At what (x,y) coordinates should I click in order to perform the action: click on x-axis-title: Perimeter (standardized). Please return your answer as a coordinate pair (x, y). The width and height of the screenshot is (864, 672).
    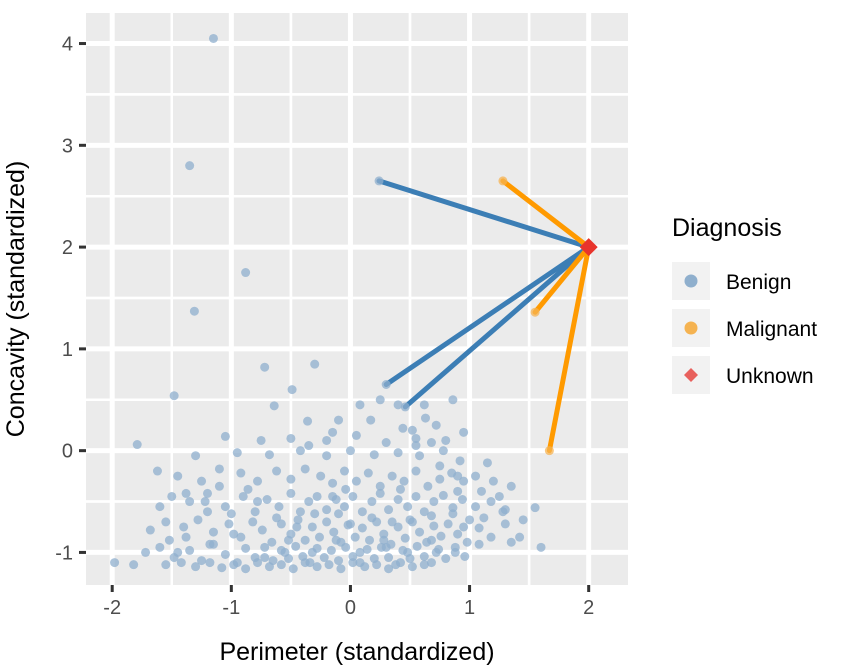
    Looking at the image, I should click on (356, 652).